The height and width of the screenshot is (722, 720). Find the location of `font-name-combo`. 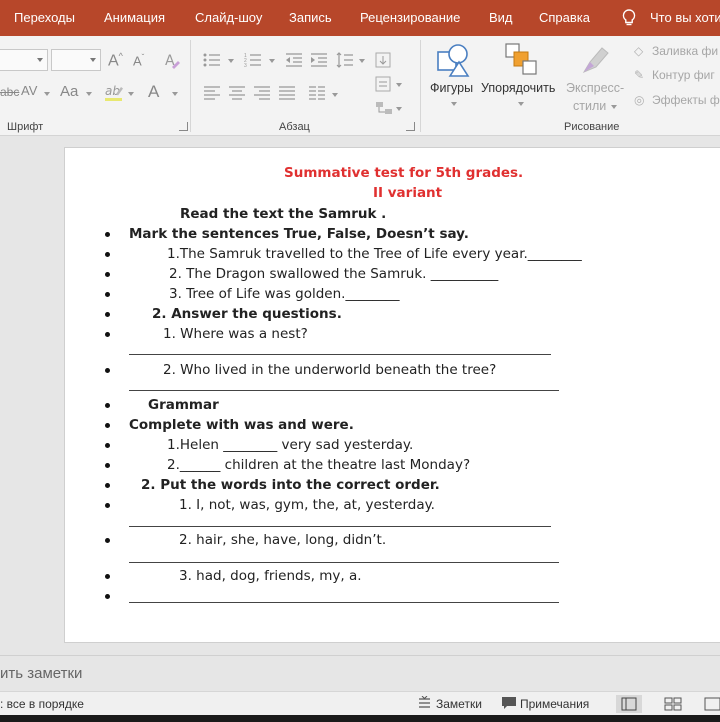

font-name-combo is located at coordinates (24, 60).